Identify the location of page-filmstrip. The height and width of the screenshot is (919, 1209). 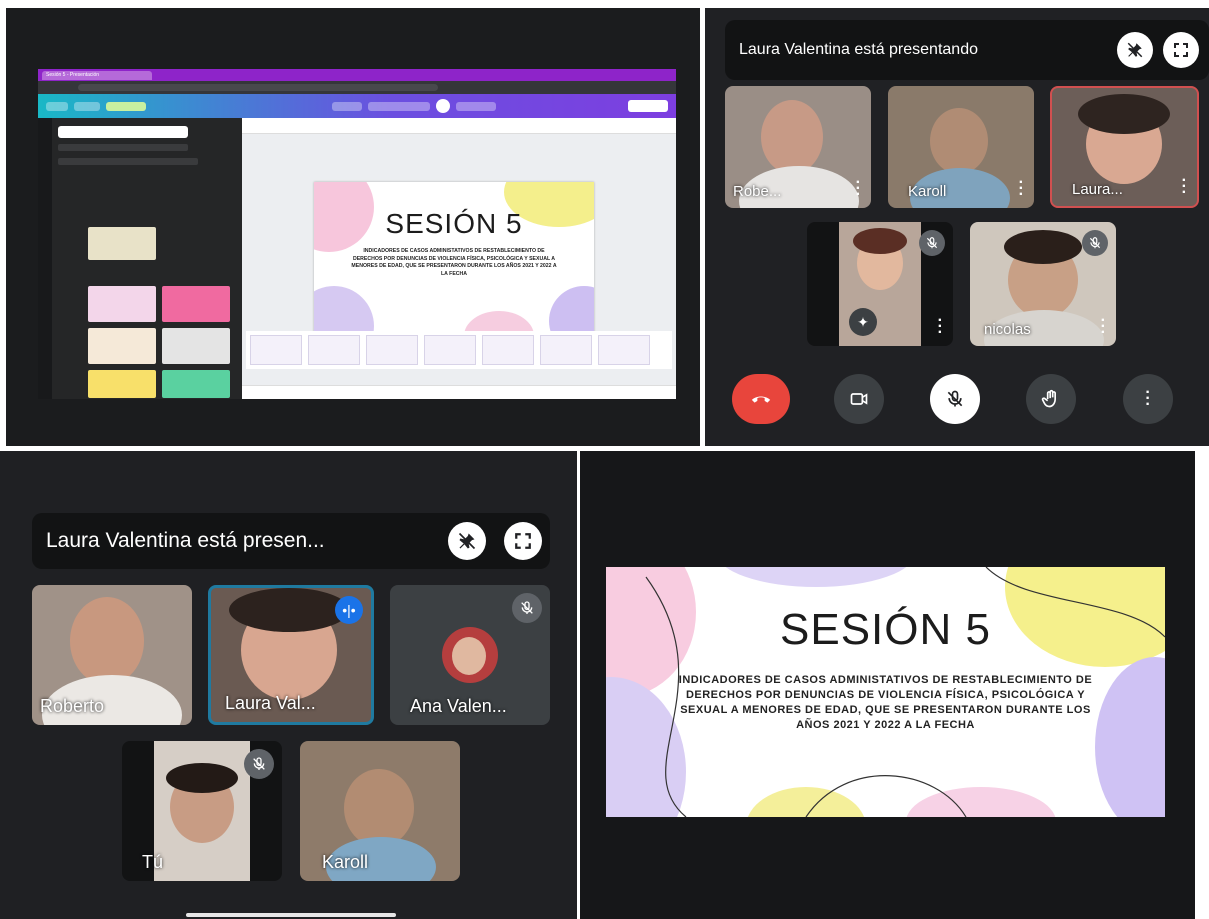
(459, 350).